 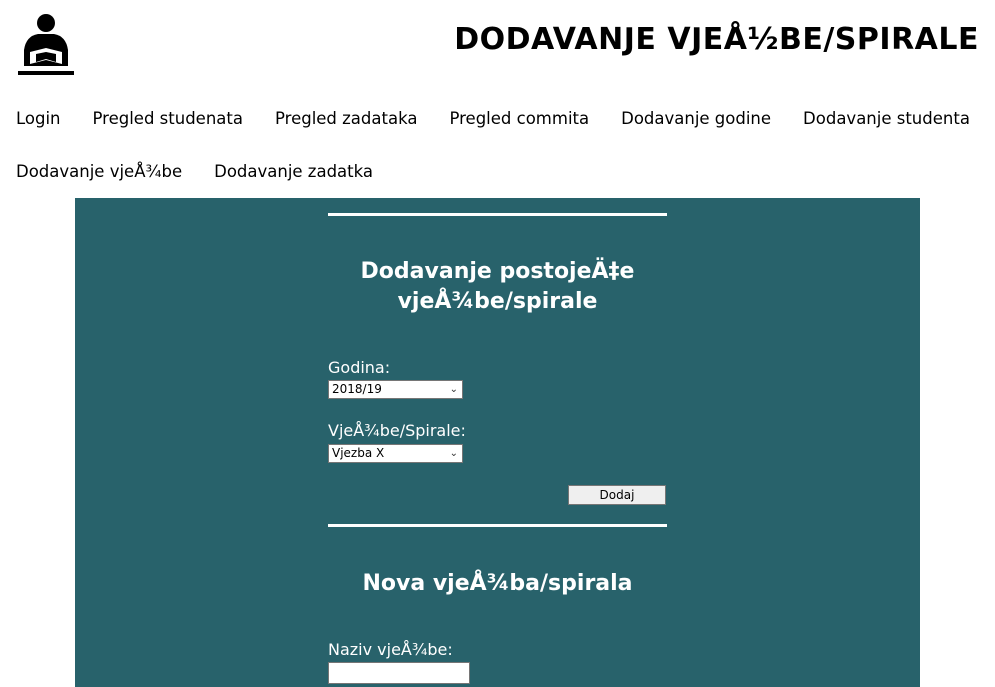 What do you see at coordinates (358, 453) in the screenshot?
I see `exercise-select-value: Vjezba X` at bounding box center [358, 453].